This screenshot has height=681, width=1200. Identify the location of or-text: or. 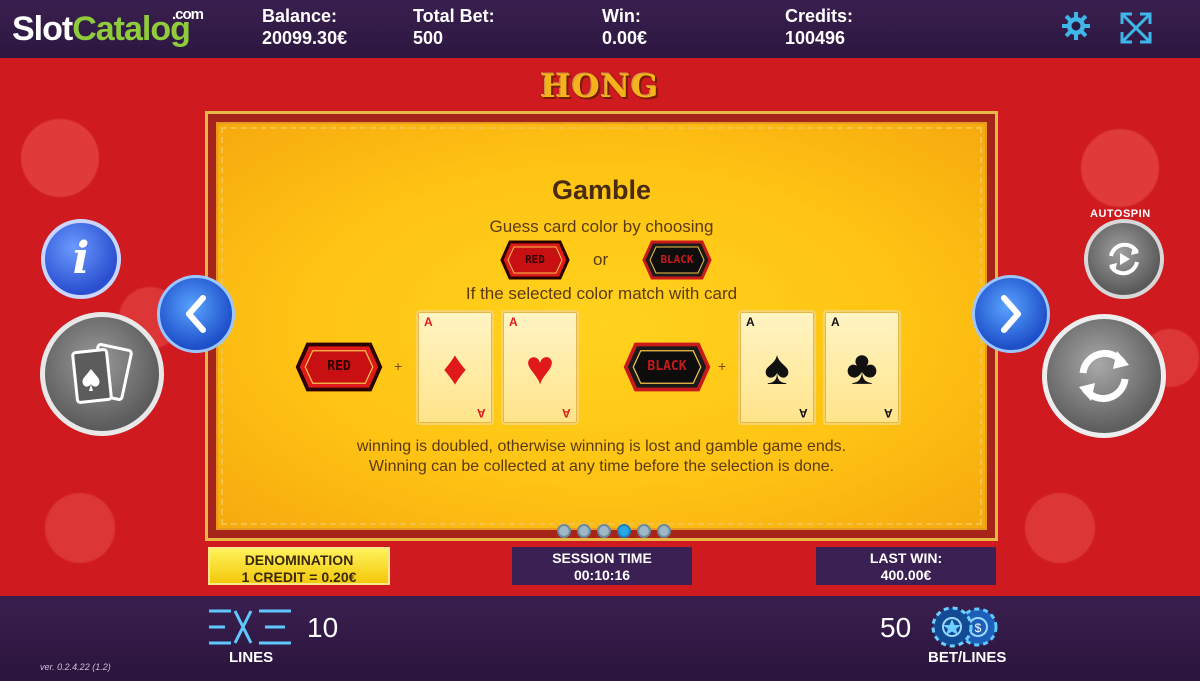
(601, 259).